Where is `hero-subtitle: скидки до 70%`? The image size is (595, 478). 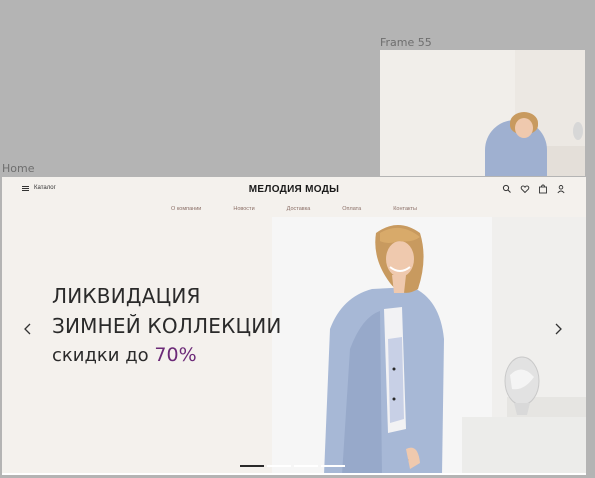
hero-subtitle: скидки до 70% is located at coordinates (124, 355).